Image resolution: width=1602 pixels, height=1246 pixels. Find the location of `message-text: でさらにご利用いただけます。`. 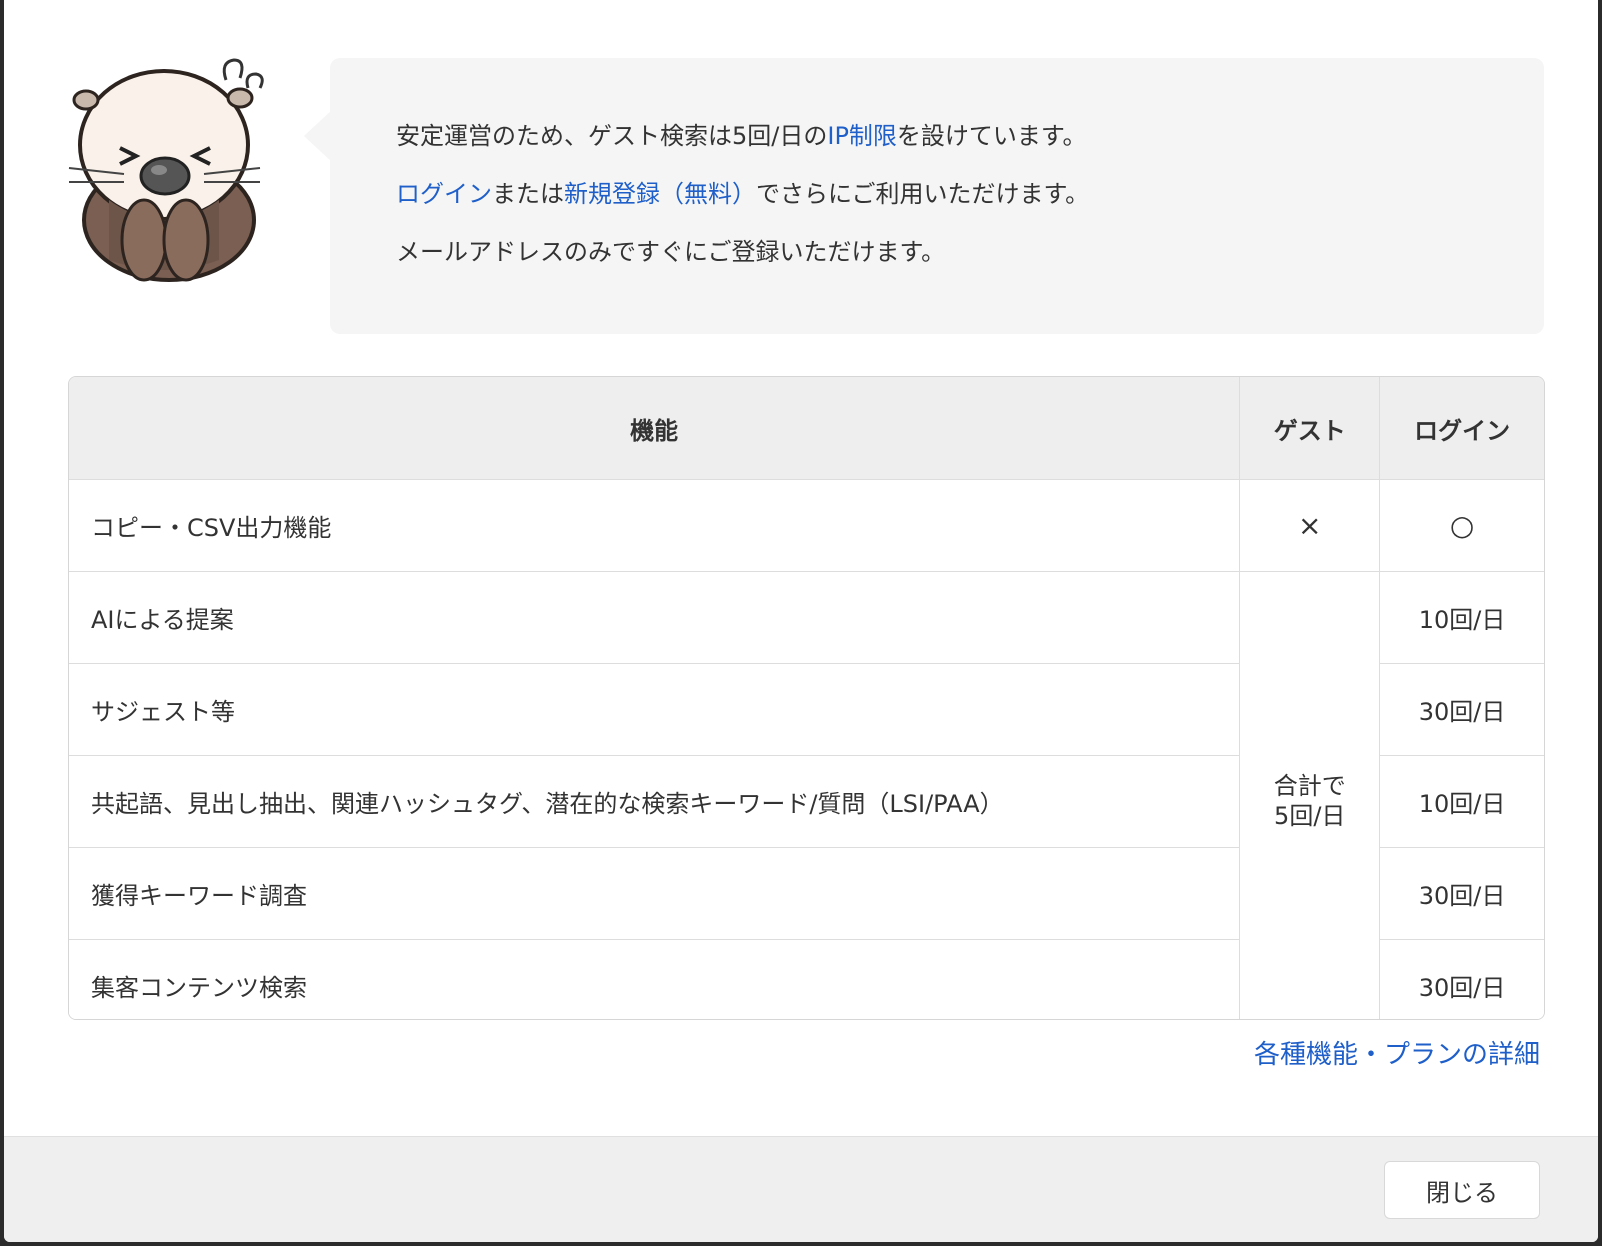

message-text: でさらにご利用いただけます。 is located at coordinates (923, 194).